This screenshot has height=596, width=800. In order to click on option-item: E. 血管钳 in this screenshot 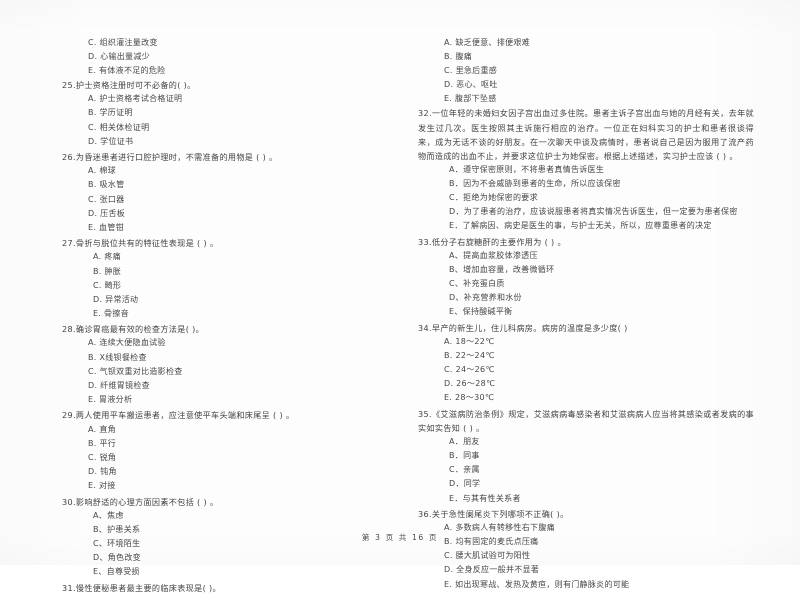, I will do `click(106, 227)`.